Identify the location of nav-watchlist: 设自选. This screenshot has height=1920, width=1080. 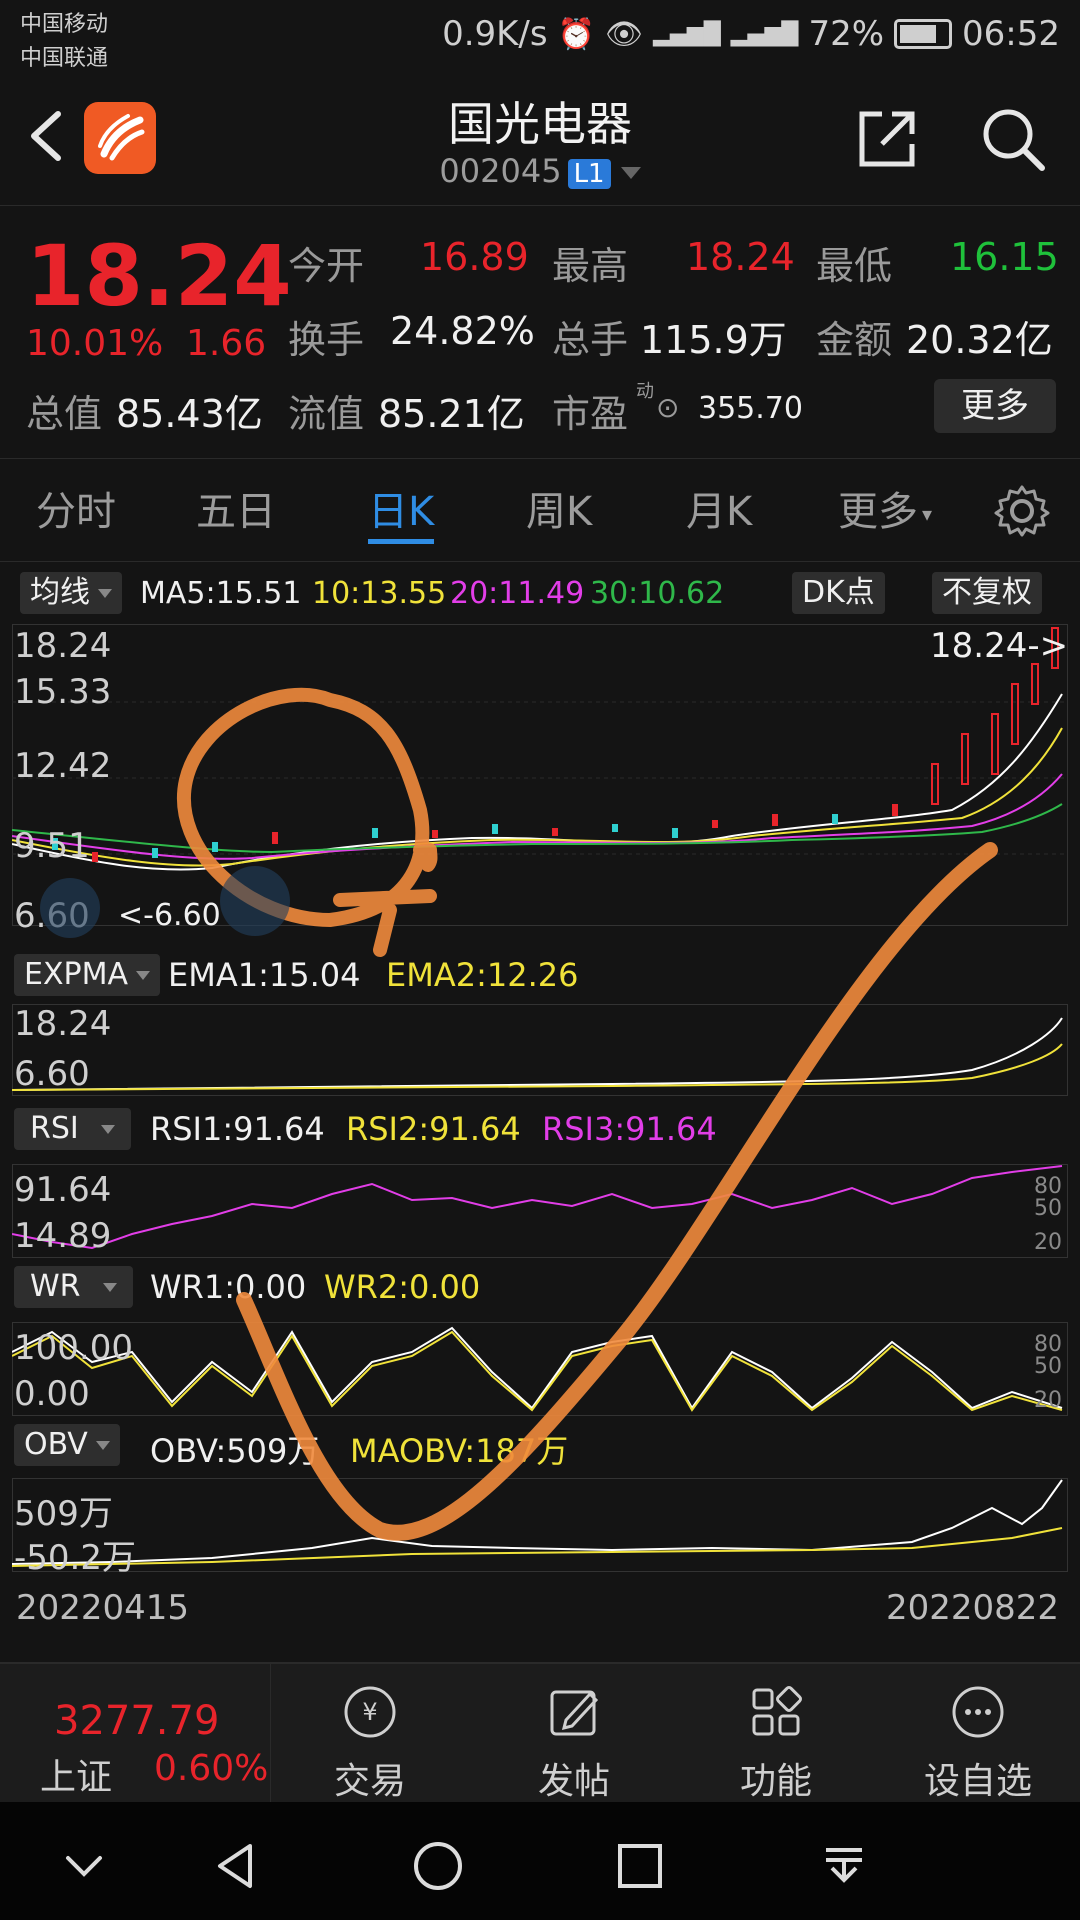
(978, 1743).